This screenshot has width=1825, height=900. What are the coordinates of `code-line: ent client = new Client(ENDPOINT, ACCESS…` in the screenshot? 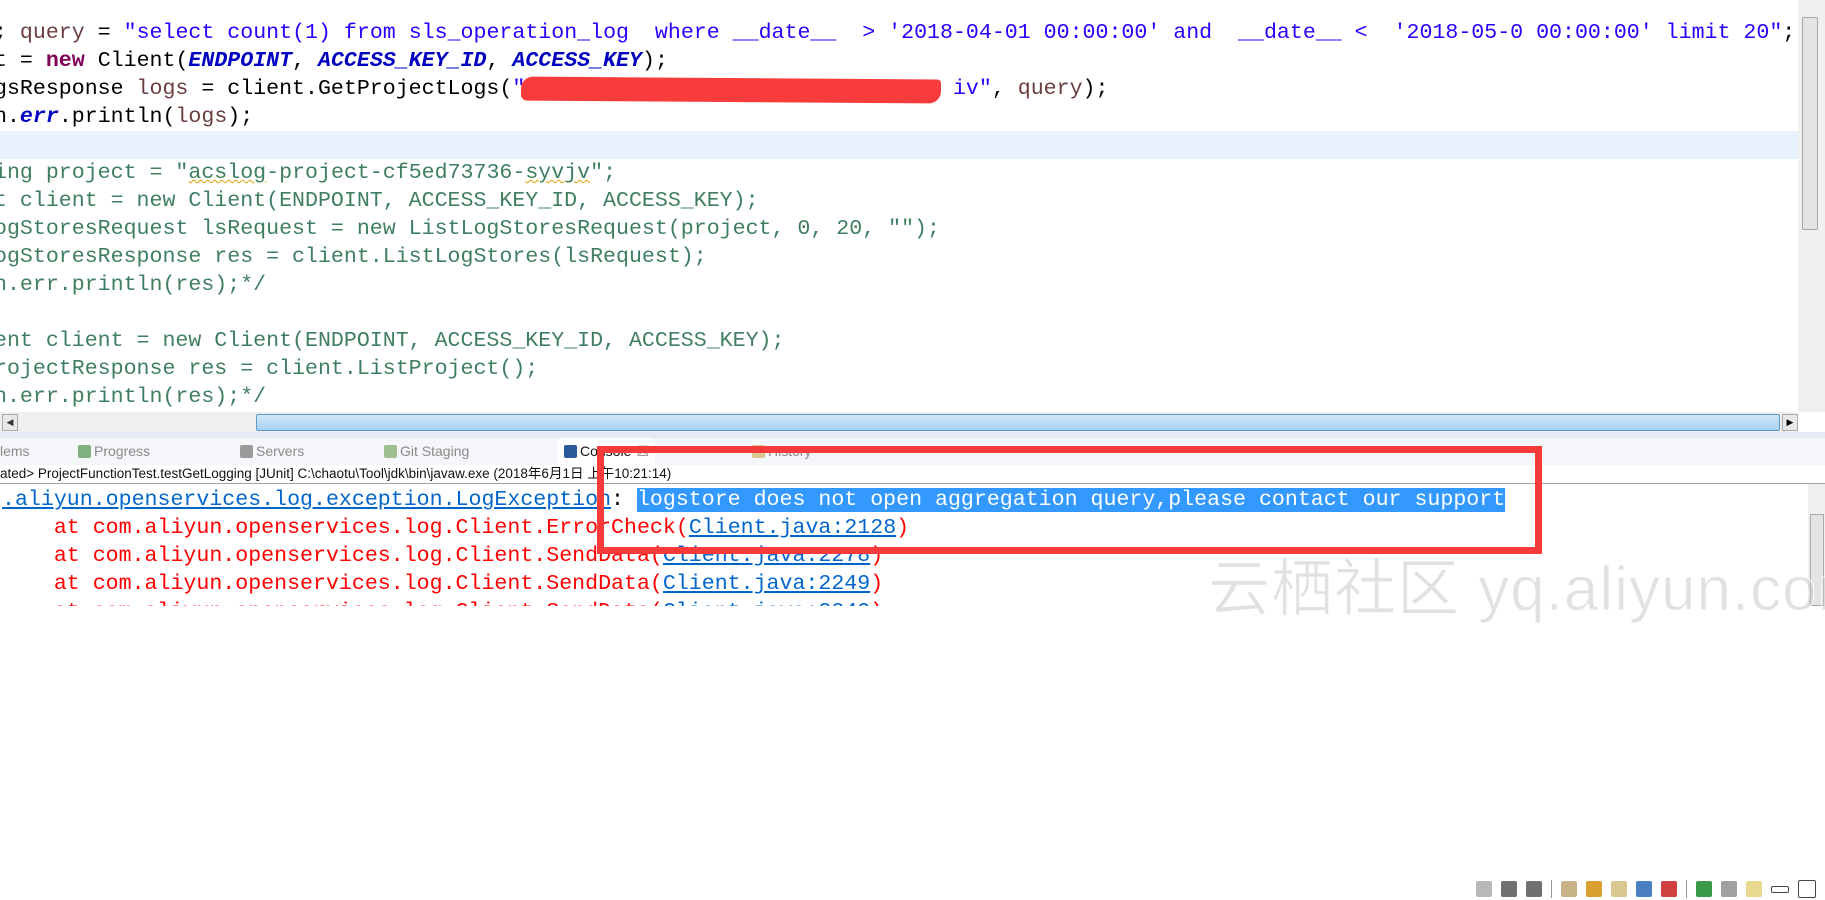 It's located at (392, 341).